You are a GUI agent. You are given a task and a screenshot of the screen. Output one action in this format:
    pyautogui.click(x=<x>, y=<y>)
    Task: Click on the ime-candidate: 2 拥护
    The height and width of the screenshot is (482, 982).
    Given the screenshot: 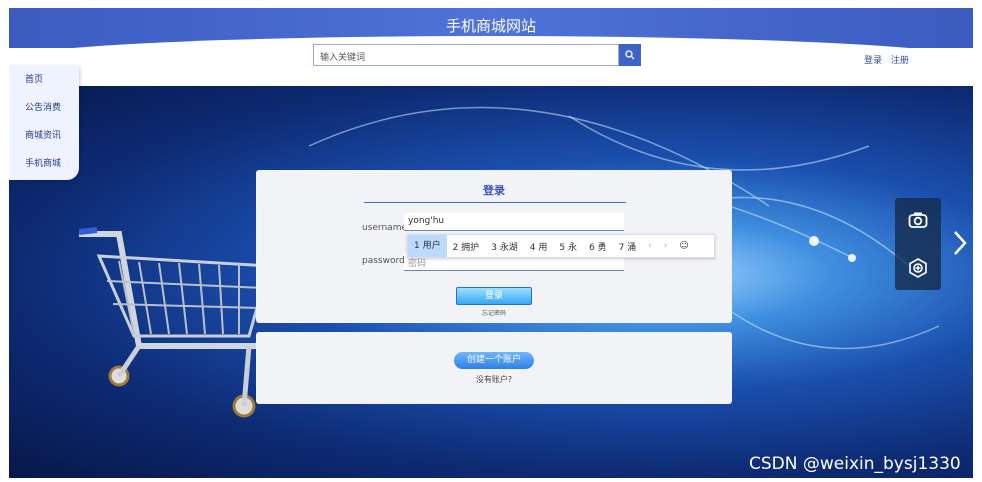 What is the action you would take?
    pyautogui.click(x=466, y=246)
    